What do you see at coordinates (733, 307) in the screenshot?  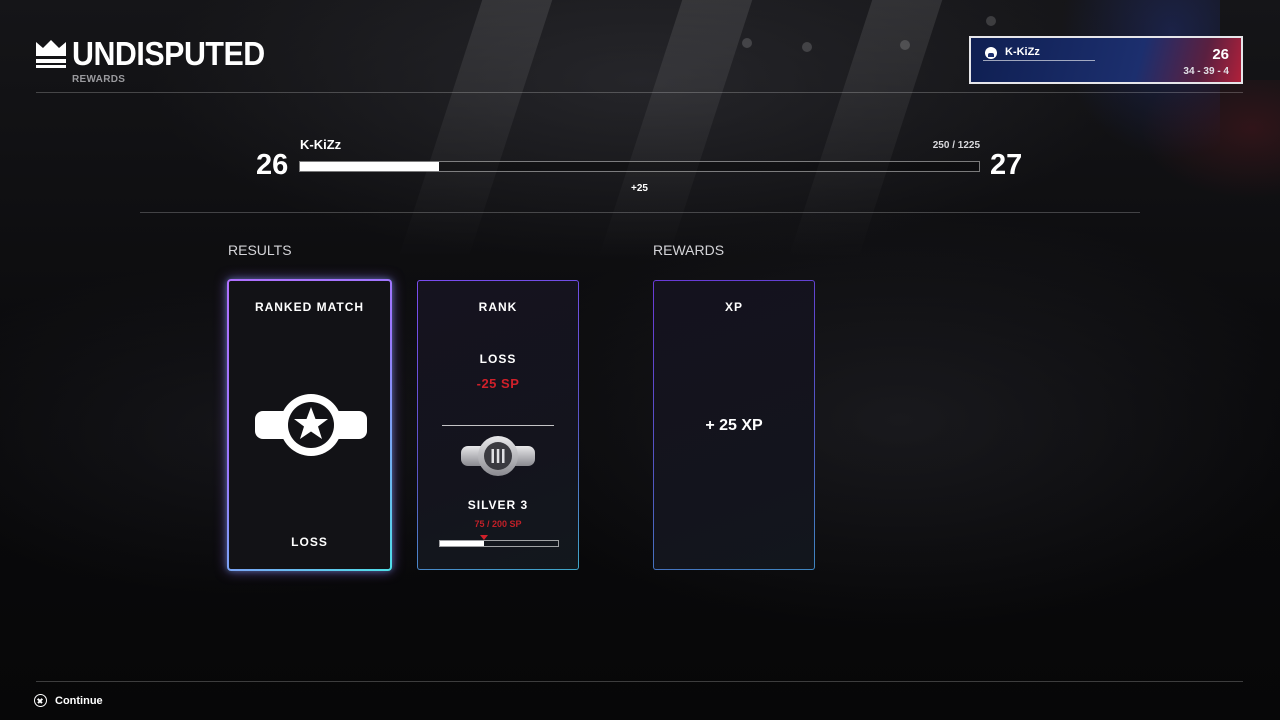 I see `card-title: XP` at bounding box center [733, 307].